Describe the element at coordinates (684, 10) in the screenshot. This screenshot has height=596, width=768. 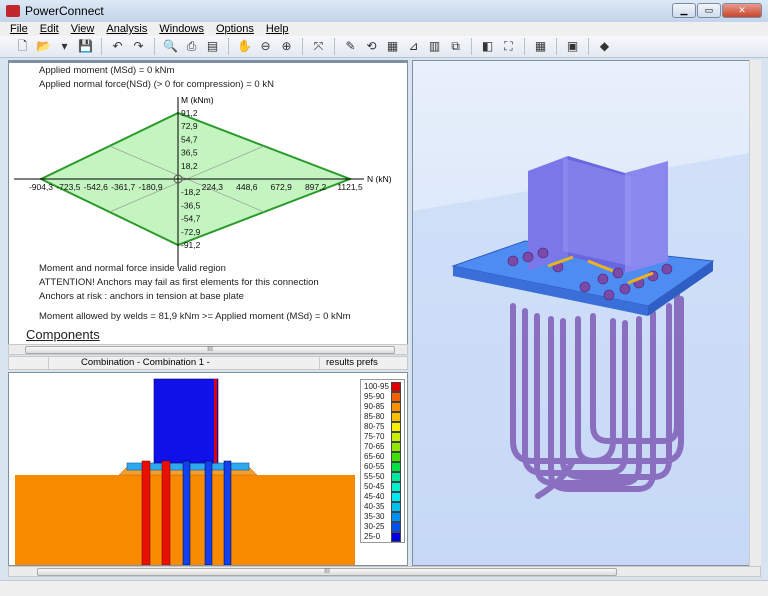
I see `minimize-button: ▁` at that location.